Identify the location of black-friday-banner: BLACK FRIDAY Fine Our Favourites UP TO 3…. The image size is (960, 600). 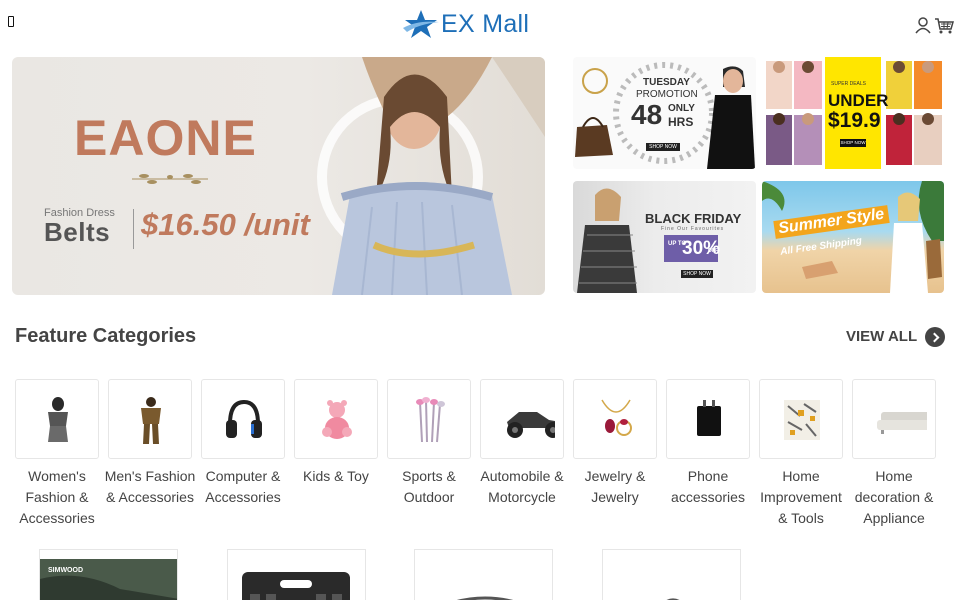
(664, 237).